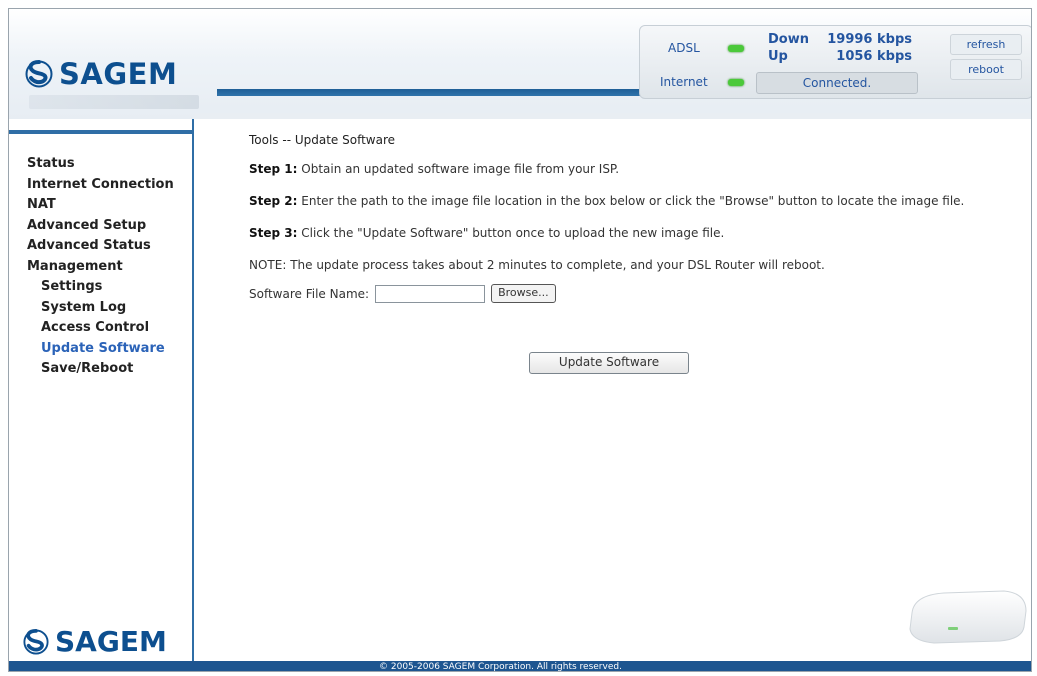 This screenshot has height=676, width=1037. I want to click on sidebar-item-system-log: System Log, so click(100, 308).